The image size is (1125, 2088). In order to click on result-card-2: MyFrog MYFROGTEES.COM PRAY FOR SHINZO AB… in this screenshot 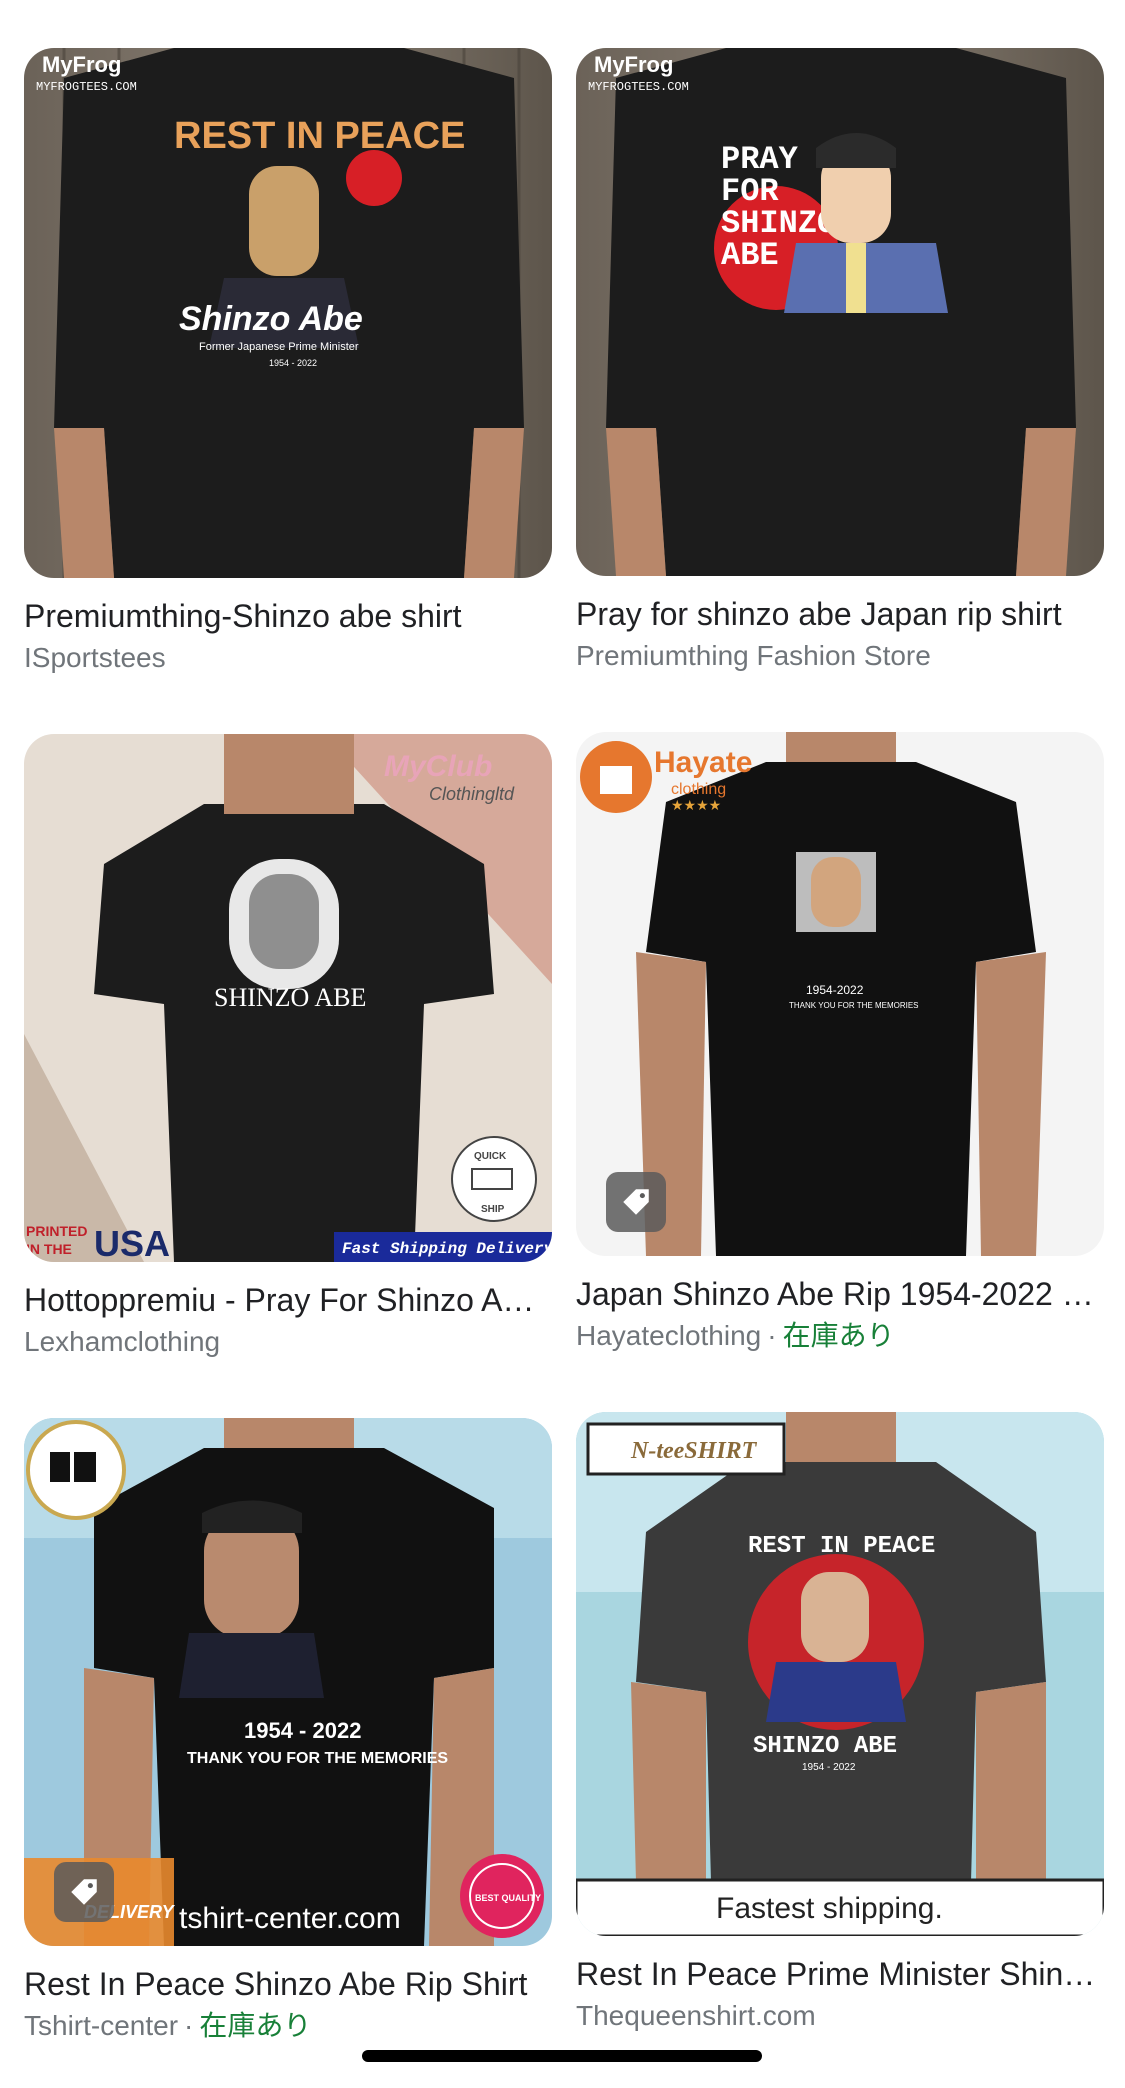, I will do `click(840, 361)`.